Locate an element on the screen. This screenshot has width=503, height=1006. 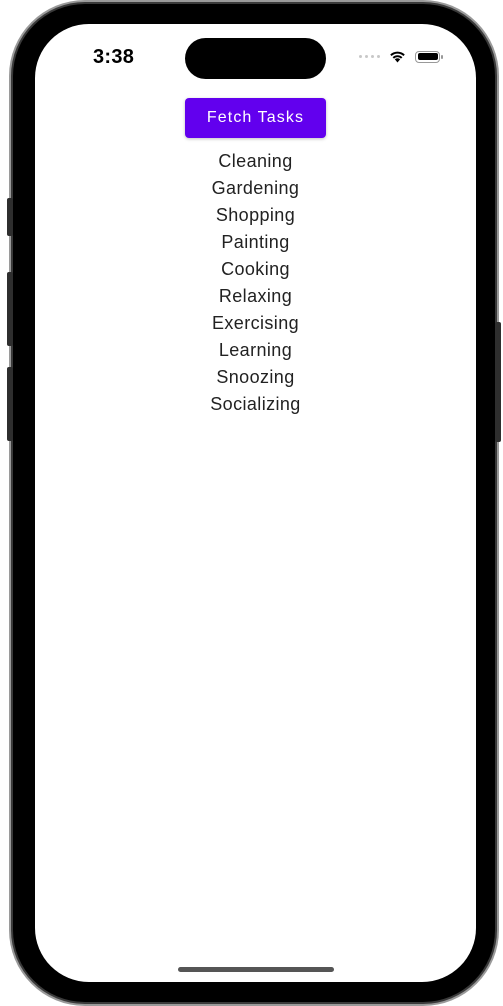
list-item: Painting is located at coordinates (255, 242).